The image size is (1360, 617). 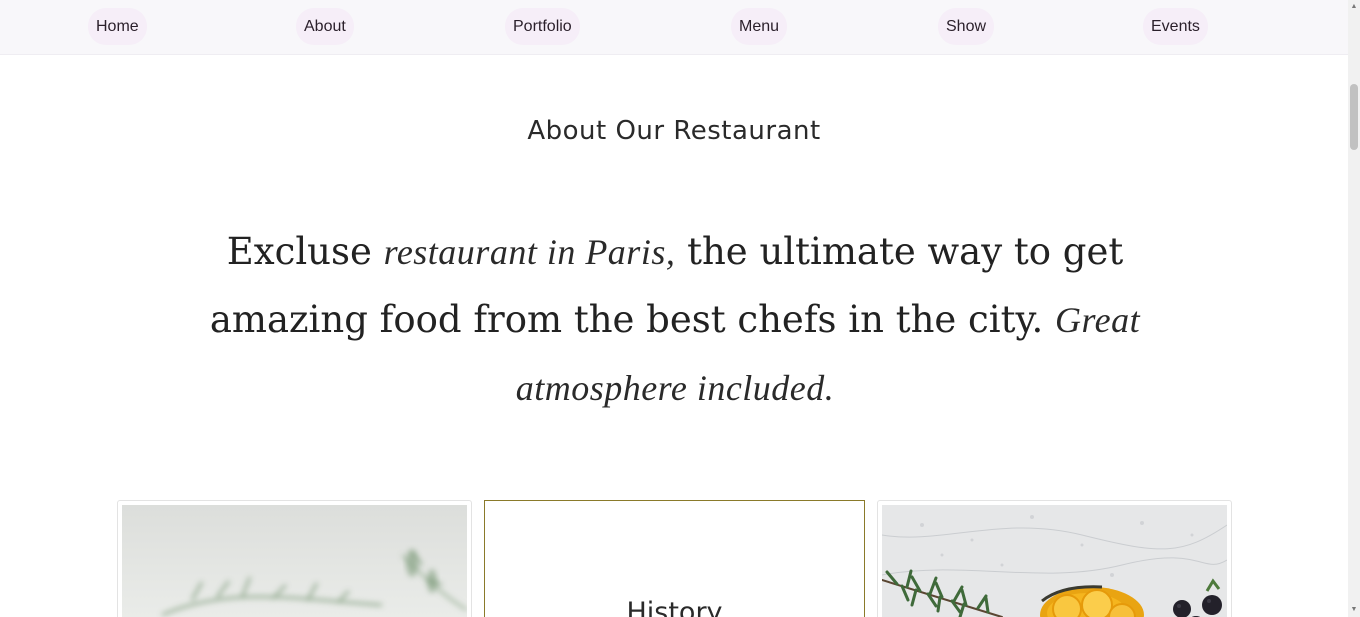 I want to click on about-section-title: About Our Restaurant, so click(x=674, y=131).